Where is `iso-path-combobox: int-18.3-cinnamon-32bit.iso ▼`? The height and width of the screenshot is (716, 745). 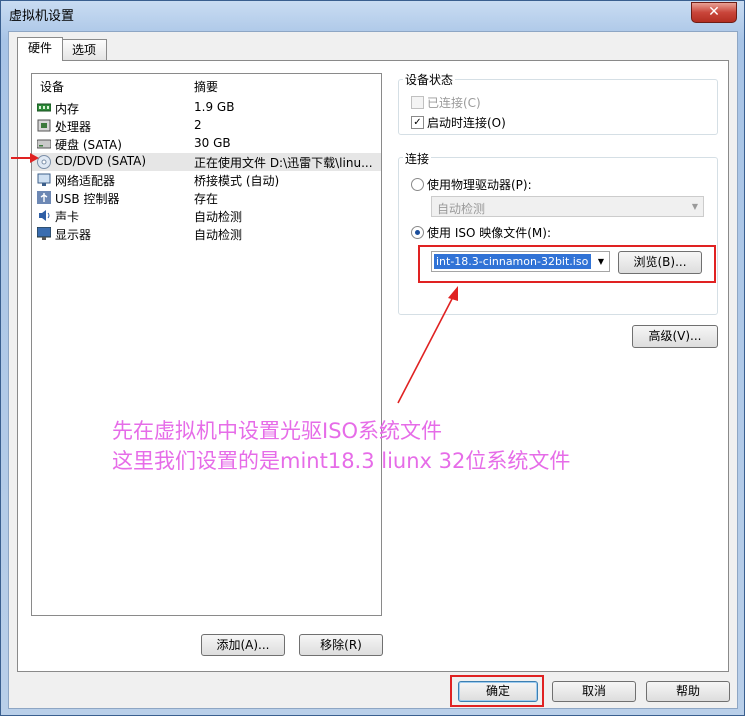 iso-path-combobox: int-18.3-cinnamon-32bit.iso ▼ is located at coordinates (520, 261).